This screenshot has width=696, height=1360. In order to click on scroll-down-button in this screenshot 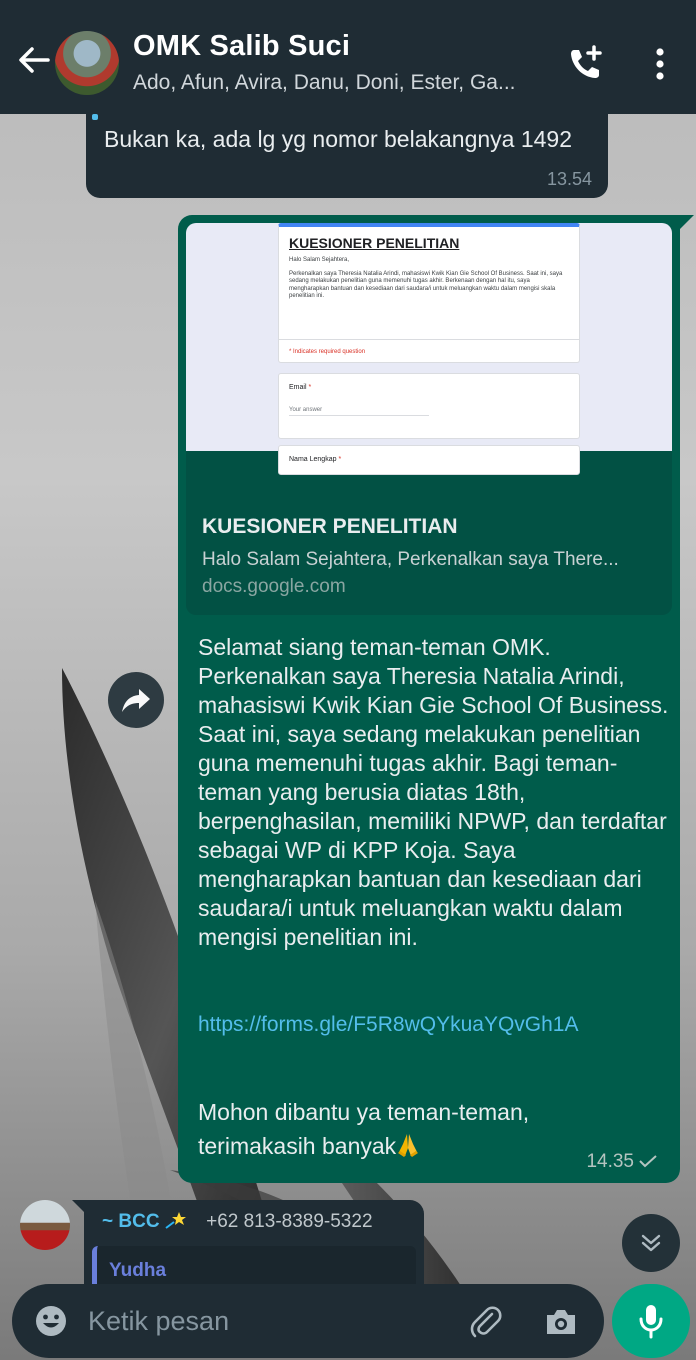, I will do `click(651, 1243)`.